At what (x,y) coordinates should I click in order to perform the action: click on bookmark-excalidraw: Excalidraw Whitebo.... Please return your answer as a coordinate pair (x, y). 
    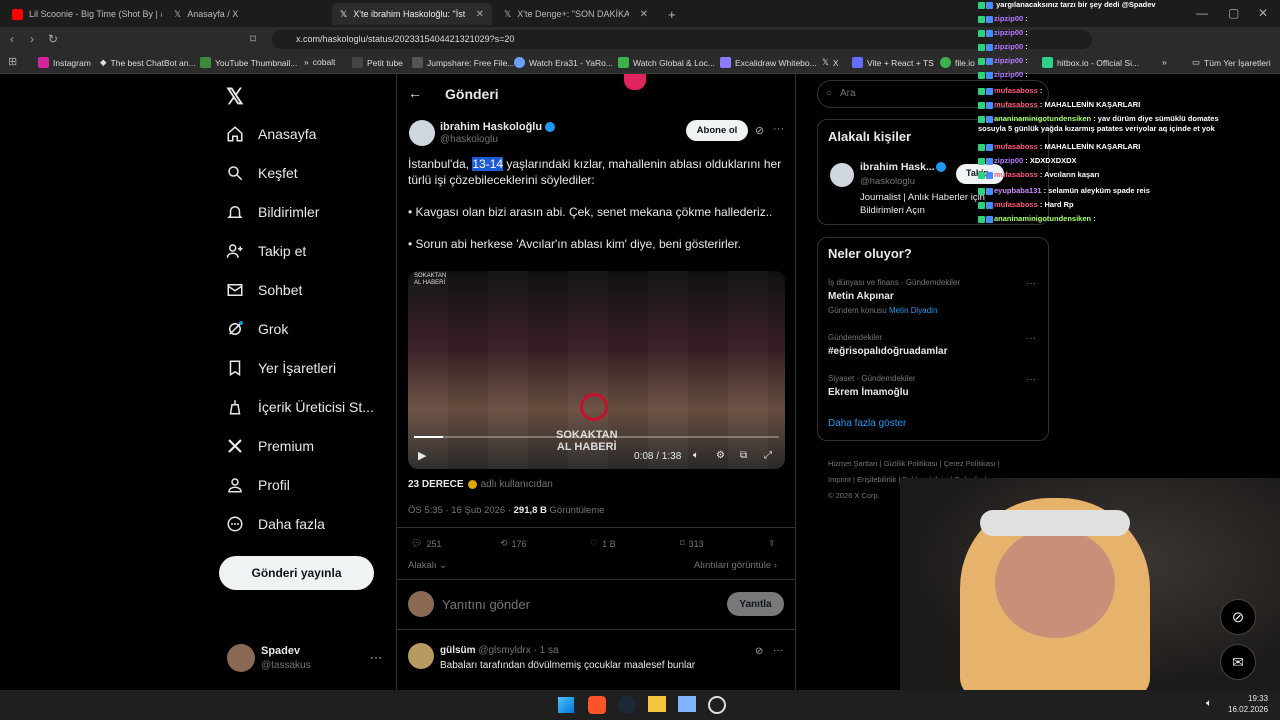
    Looking at the image, I should click on (768, 62).